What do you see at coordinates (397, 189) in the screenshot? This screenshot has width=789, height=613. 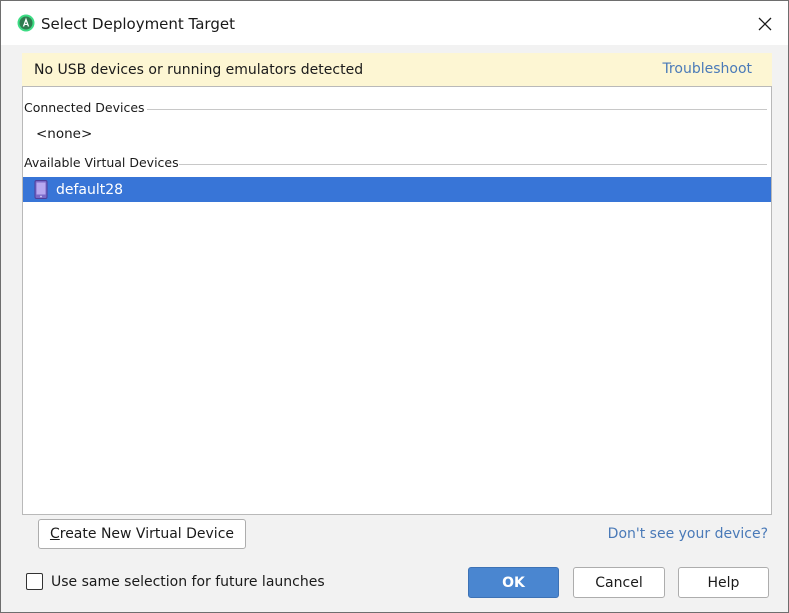 I see `device-row-default28: default28` at bounding box center [397, 189].